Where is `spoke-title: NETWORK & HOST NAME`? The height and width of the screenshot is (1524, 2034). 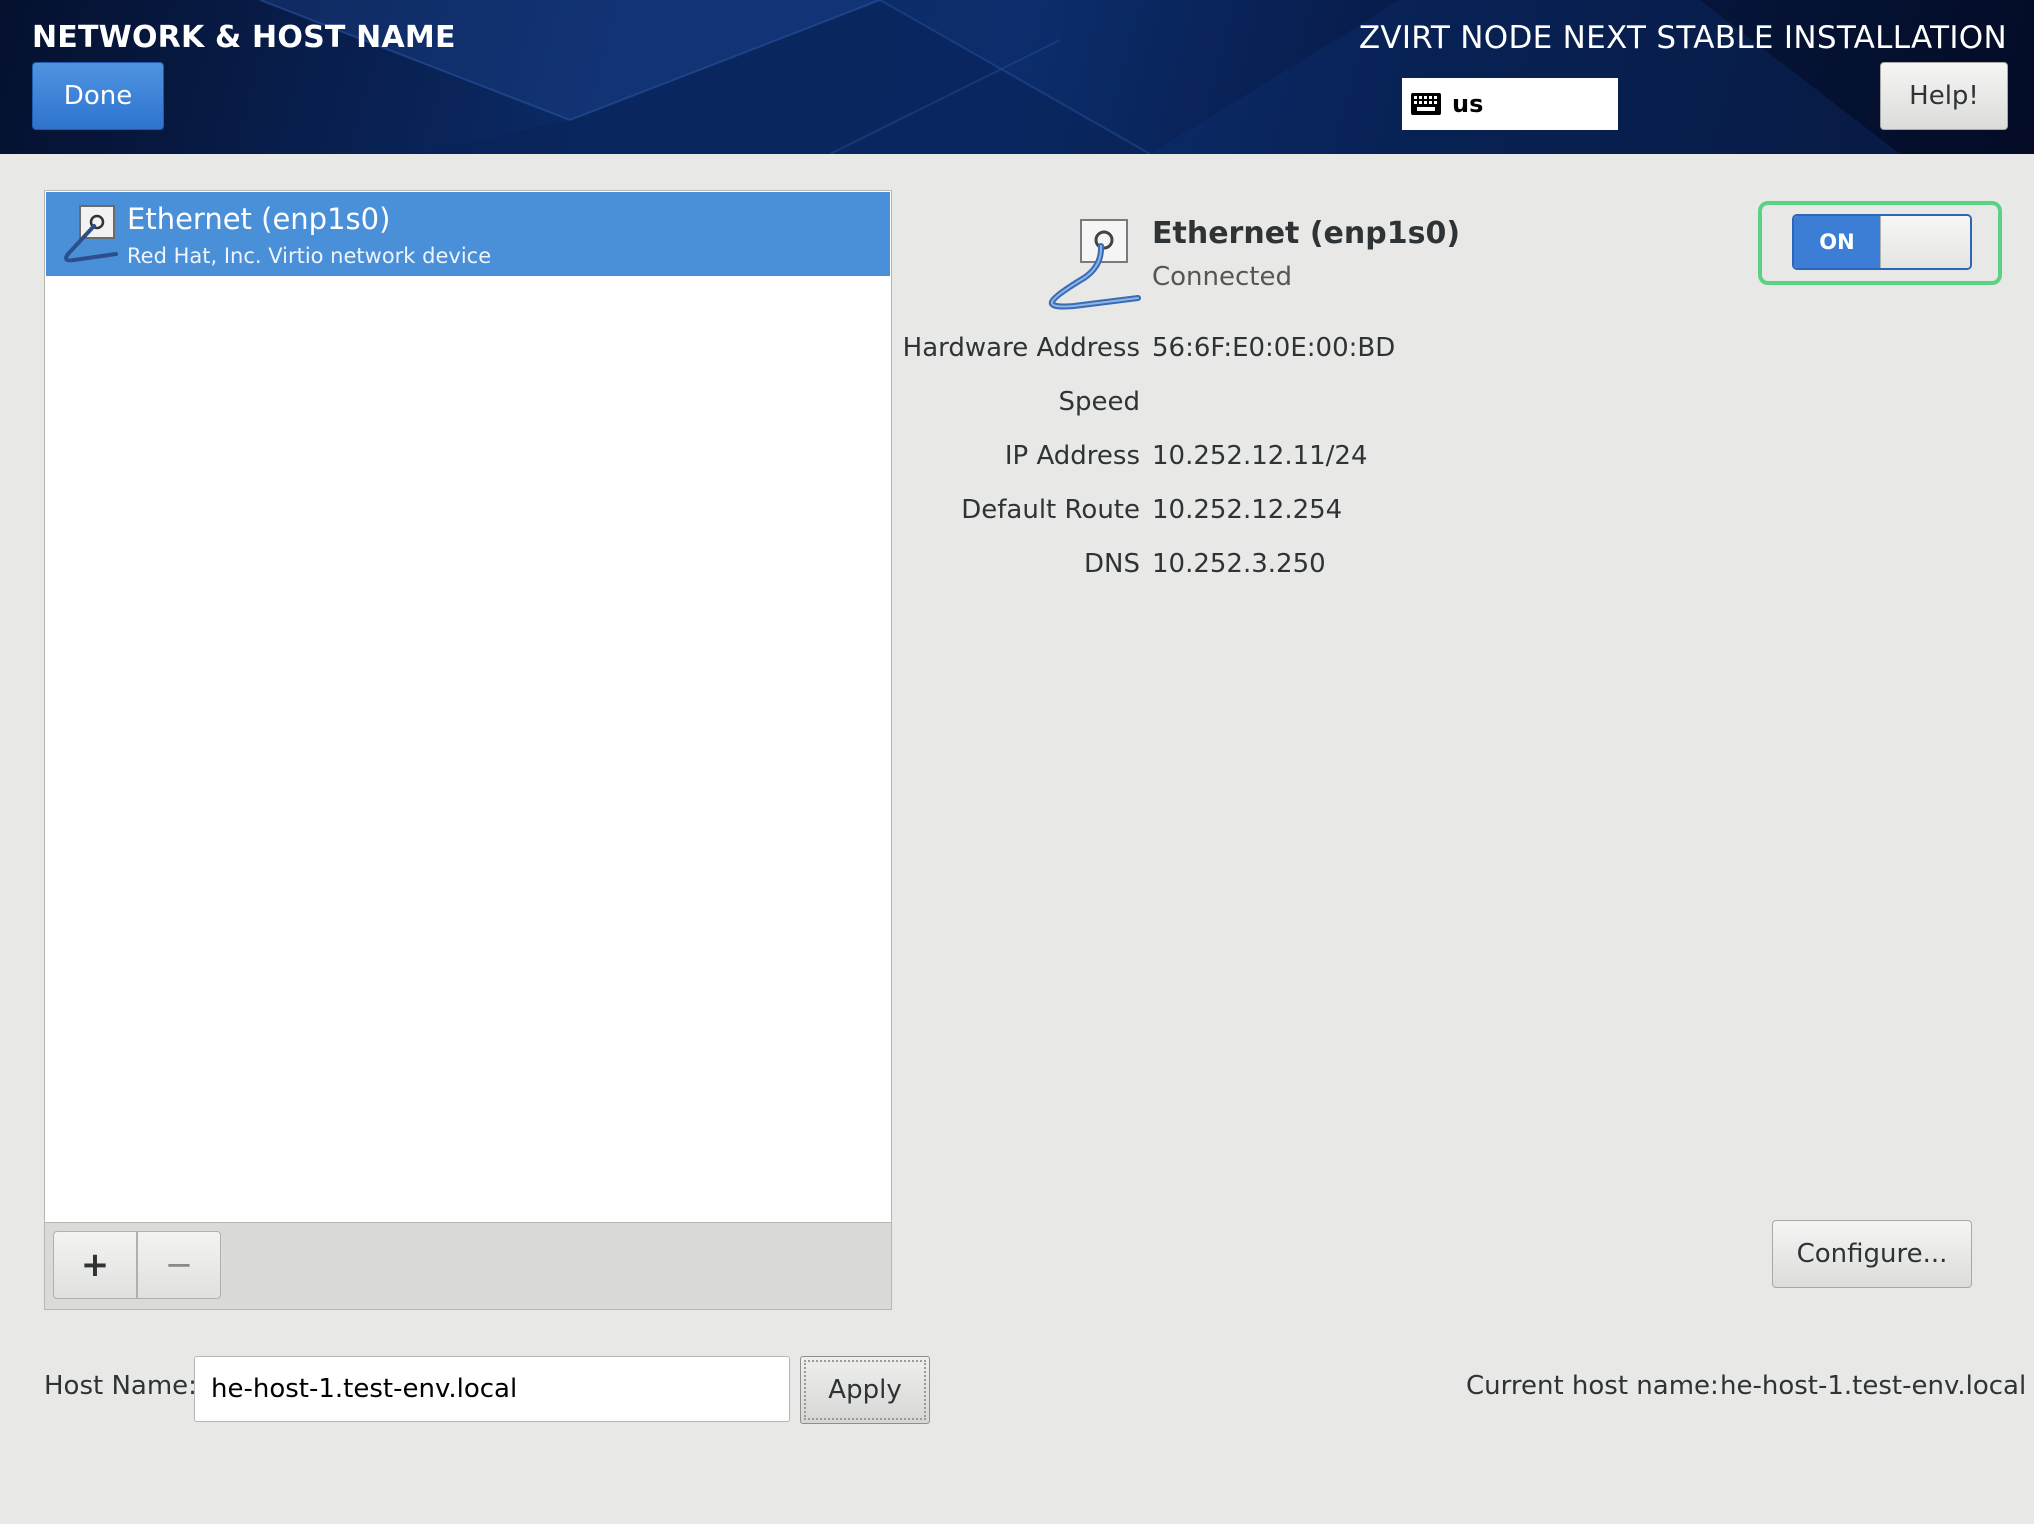
spoke-title: NETWORK & HOST NAME is located at coordinates (244, 37).